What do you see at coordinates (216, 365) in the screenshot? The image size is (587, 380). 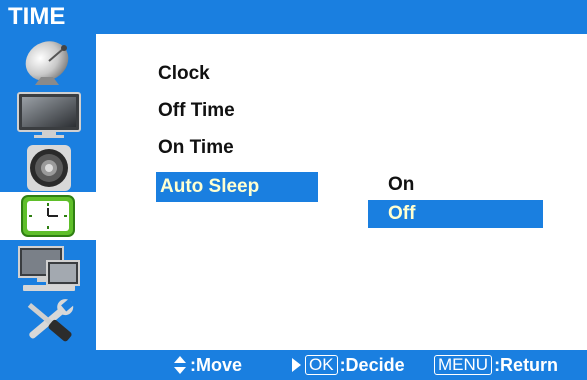 I see `move-label: :Move` at bounding box center [216, 365].